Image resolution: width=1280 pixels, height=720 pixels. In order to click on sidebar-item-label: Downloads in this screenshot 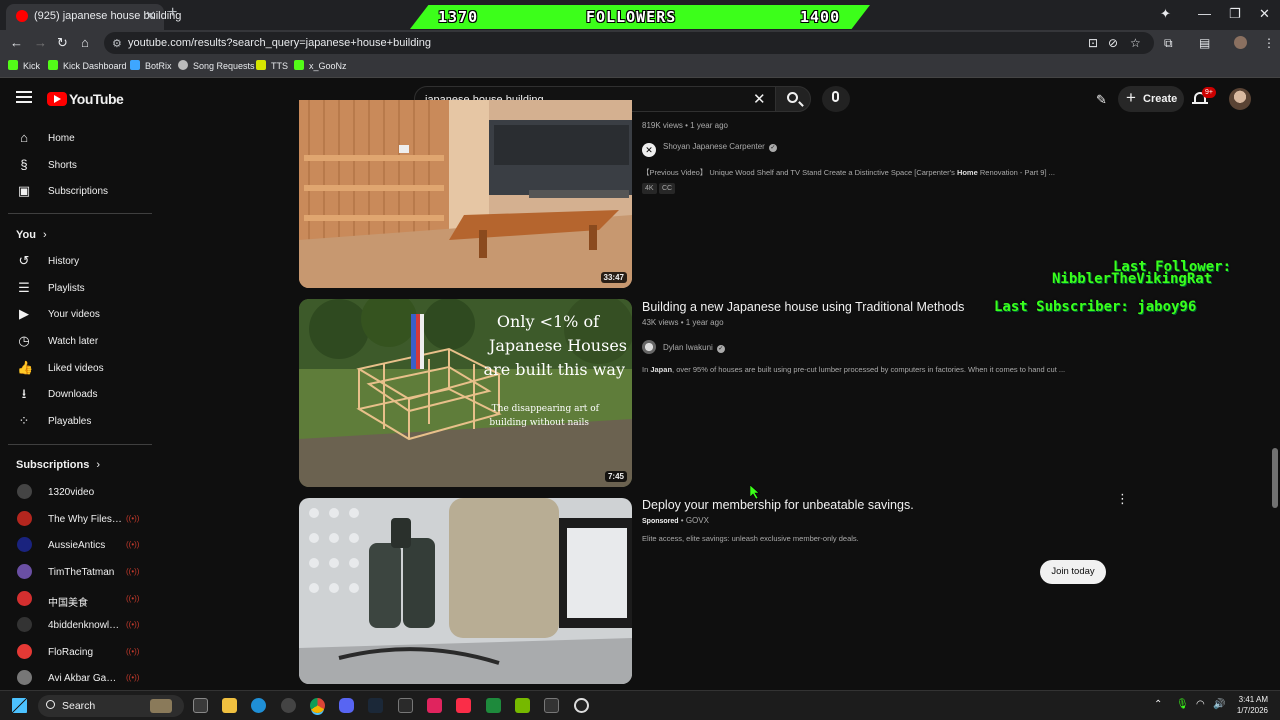, I will do `click(73, 394)`.